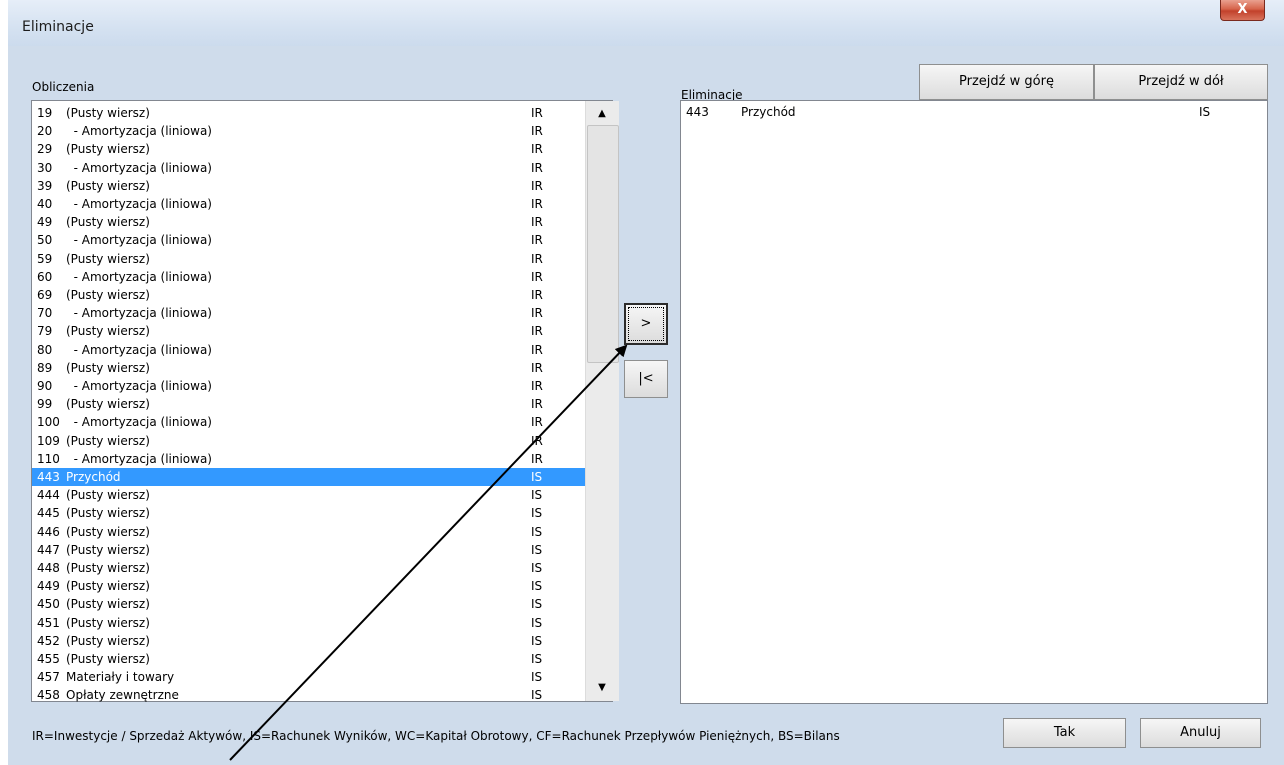  I want to click on list-item-number: 90, so click(45, 386).